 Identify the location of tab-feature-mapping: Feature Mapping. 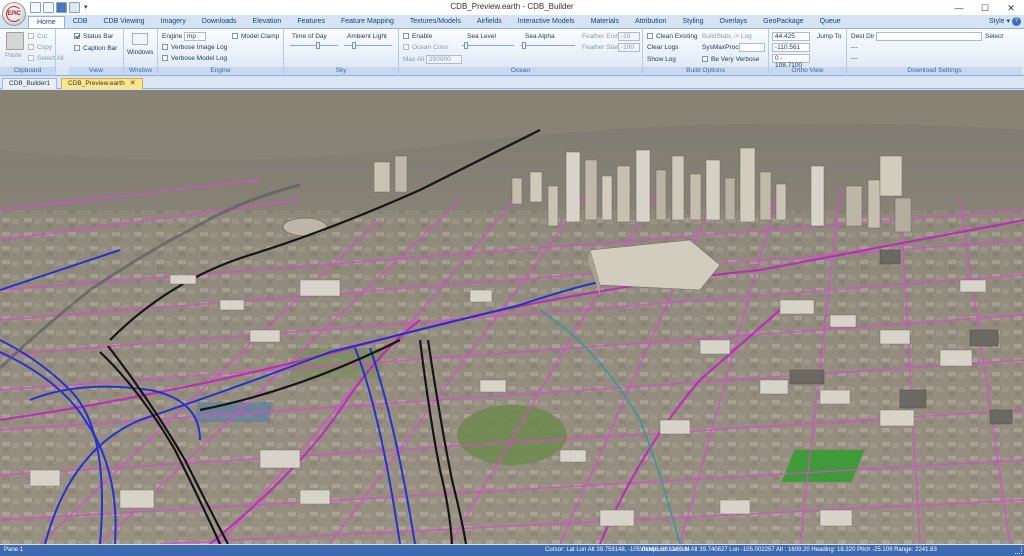
(367, 22).